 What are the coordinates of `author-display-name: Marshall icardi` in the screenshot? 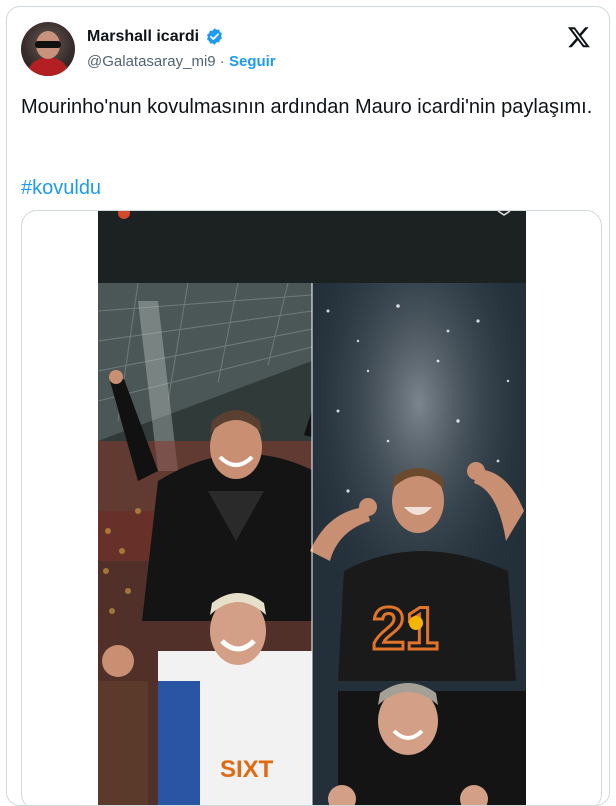 It's located at (143, 37).